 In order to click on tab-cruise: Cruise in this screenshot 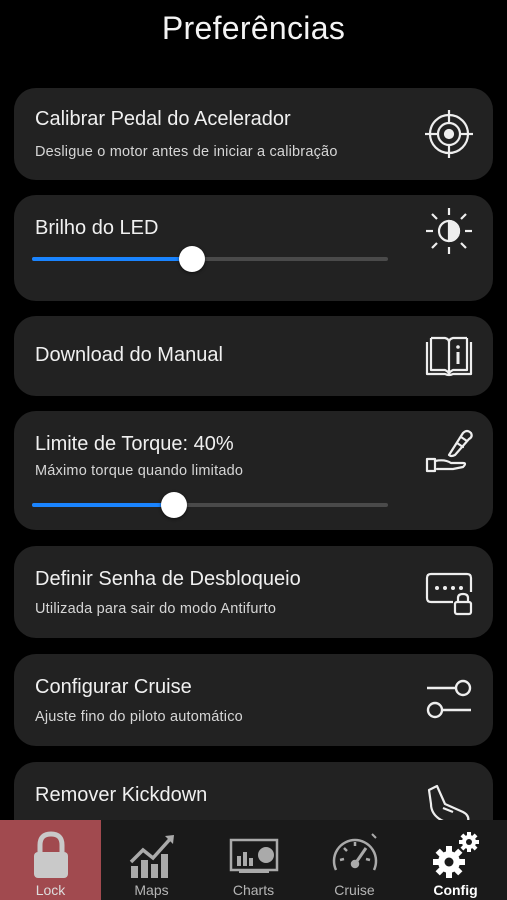, I will do `click(354, 860)`.